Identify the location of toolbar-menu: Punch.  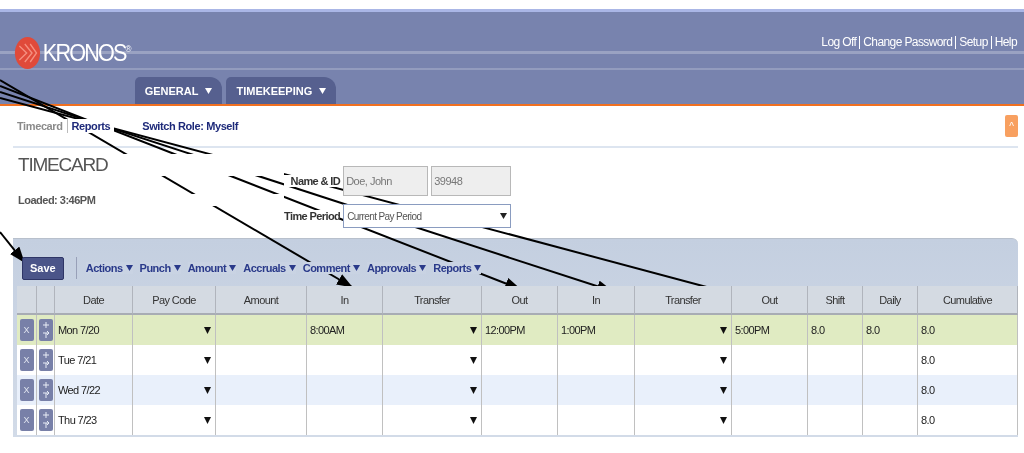
(160, 268).